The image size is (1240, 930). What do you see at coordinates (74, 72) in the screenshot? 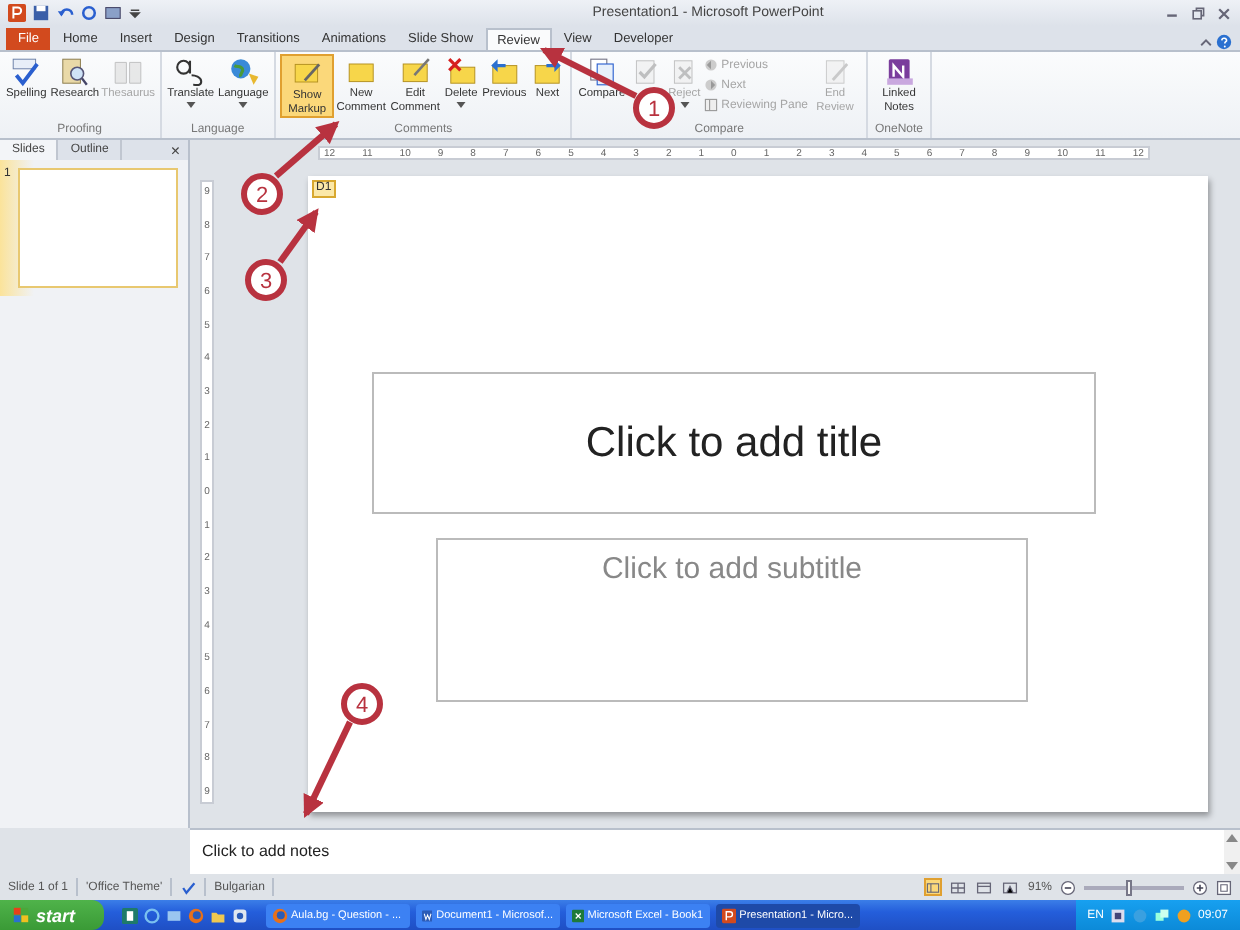
I see `book-magnifier-icon` at bounding box center [74, 72].